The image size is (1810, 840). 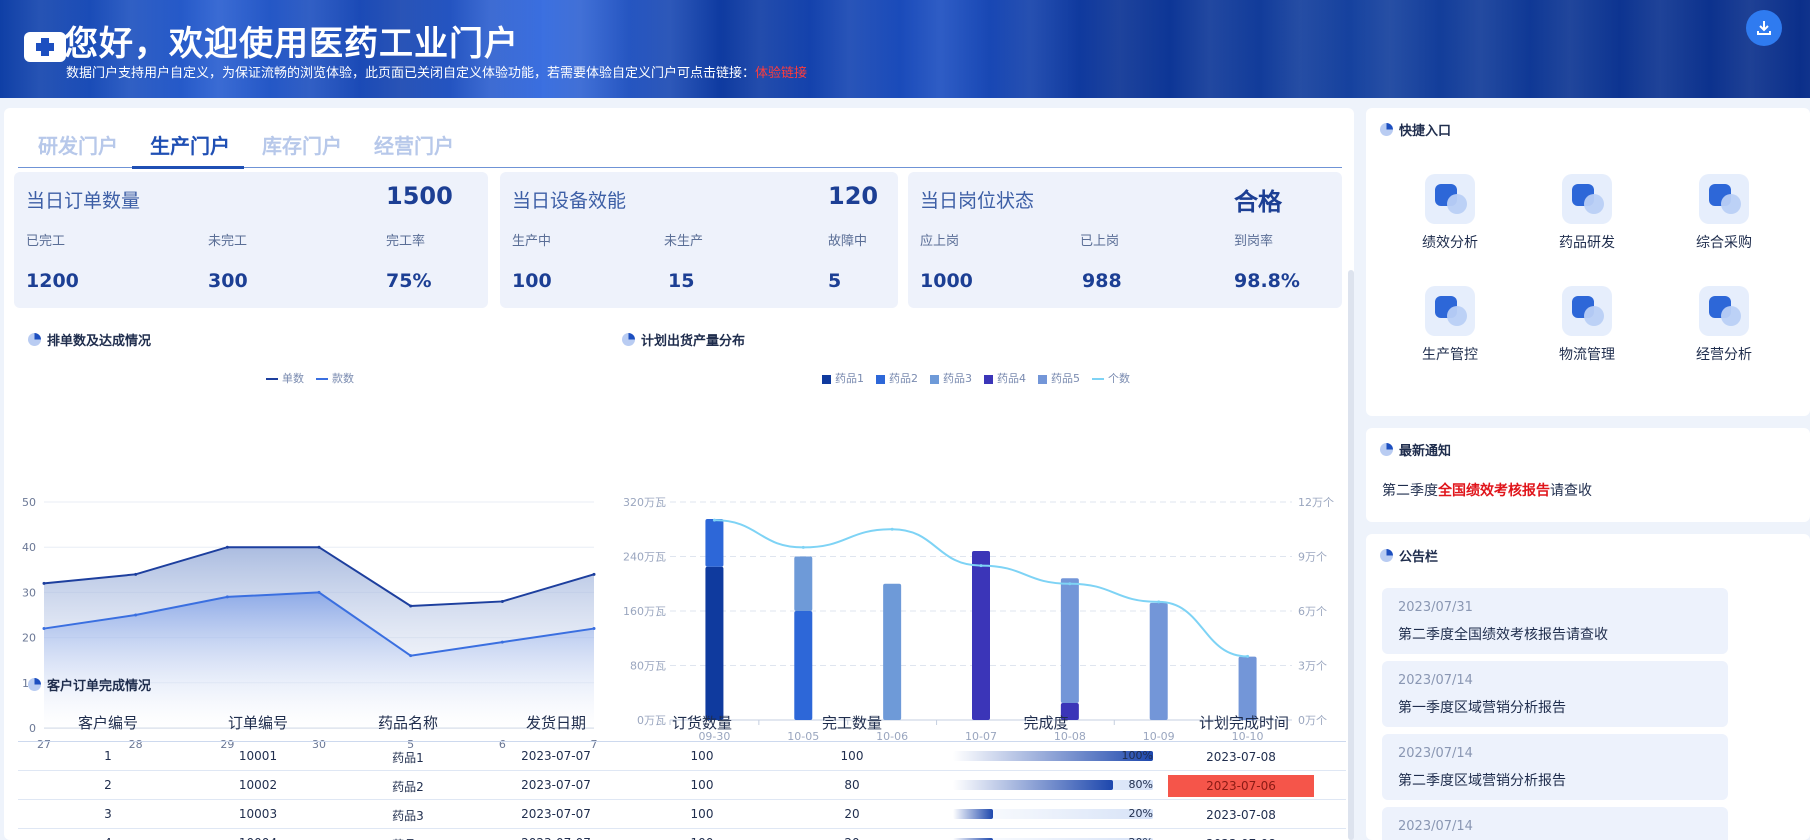 What do you see at coordinates (682, 814) in the screenshot?
I see `table-row: 3 10003 药品3 2023-07-07 100 20 20% 2023-07-08` at bounding box center [682, 814].